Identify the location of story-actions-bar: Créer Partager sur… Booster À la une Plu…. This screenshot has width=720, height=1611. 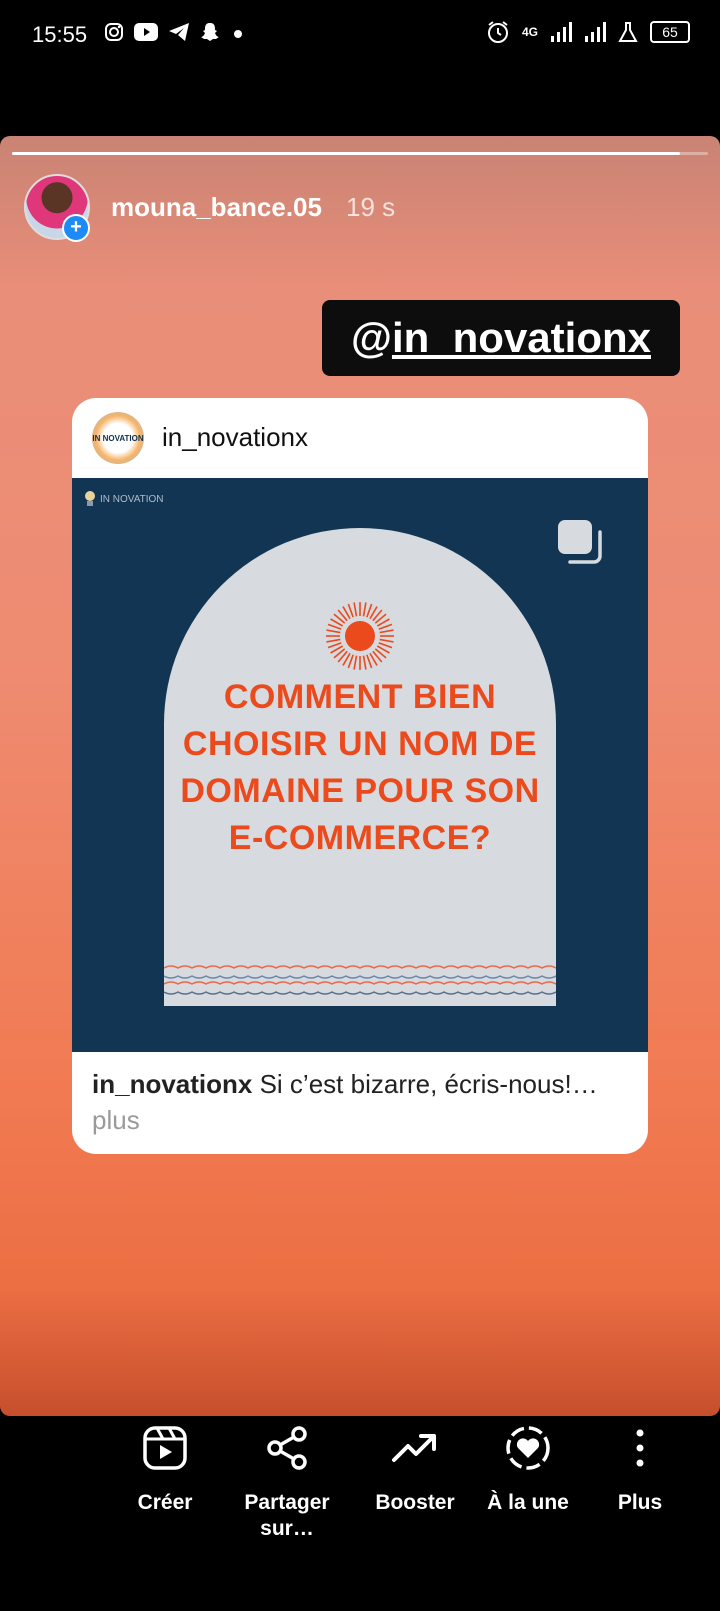
(360, 1493).